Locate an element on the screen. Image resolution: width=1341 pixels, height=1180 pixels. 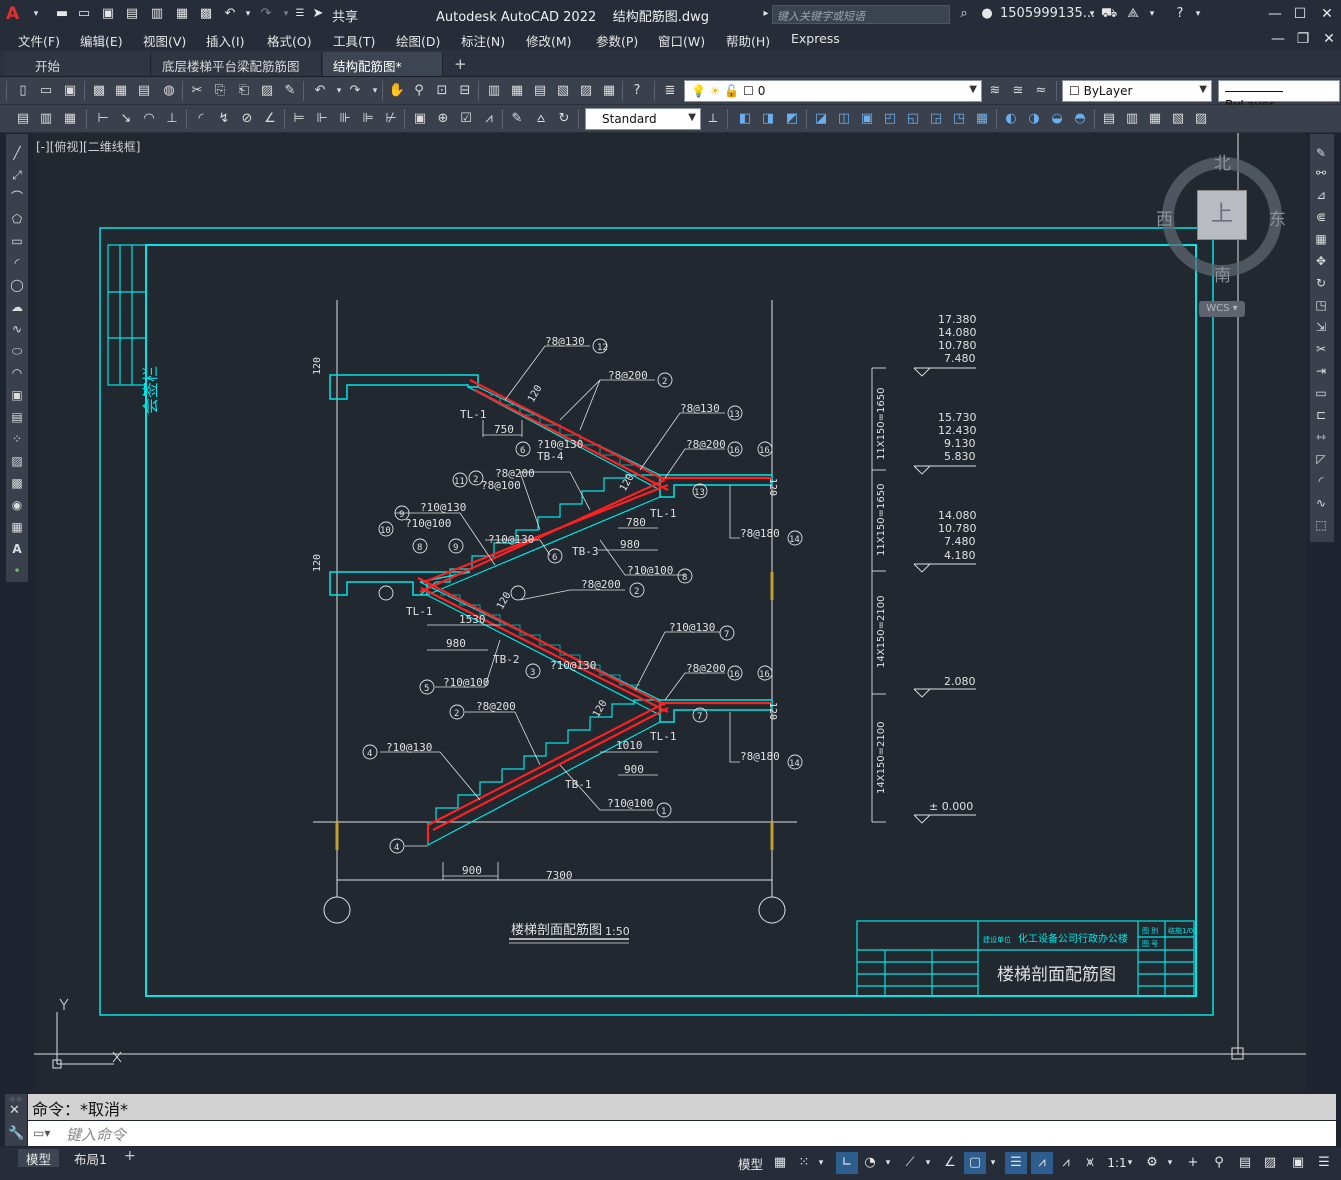
save-as-icon: ▤ is located at coordinates (132, 14).